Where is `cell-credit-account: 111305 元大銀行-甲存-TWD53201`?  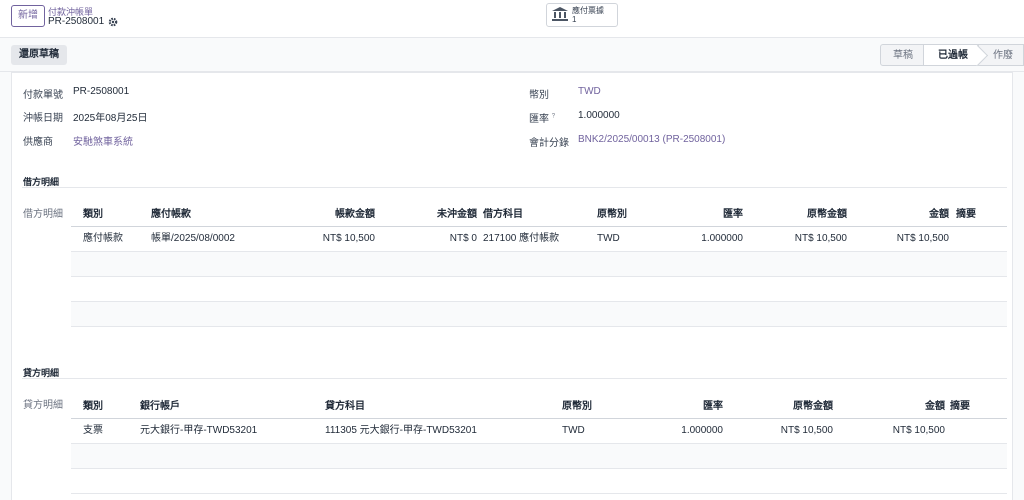
cell-credit-account: 111305 元大銀行-甲存-TWD53201 is located at coordinates (401, 430).